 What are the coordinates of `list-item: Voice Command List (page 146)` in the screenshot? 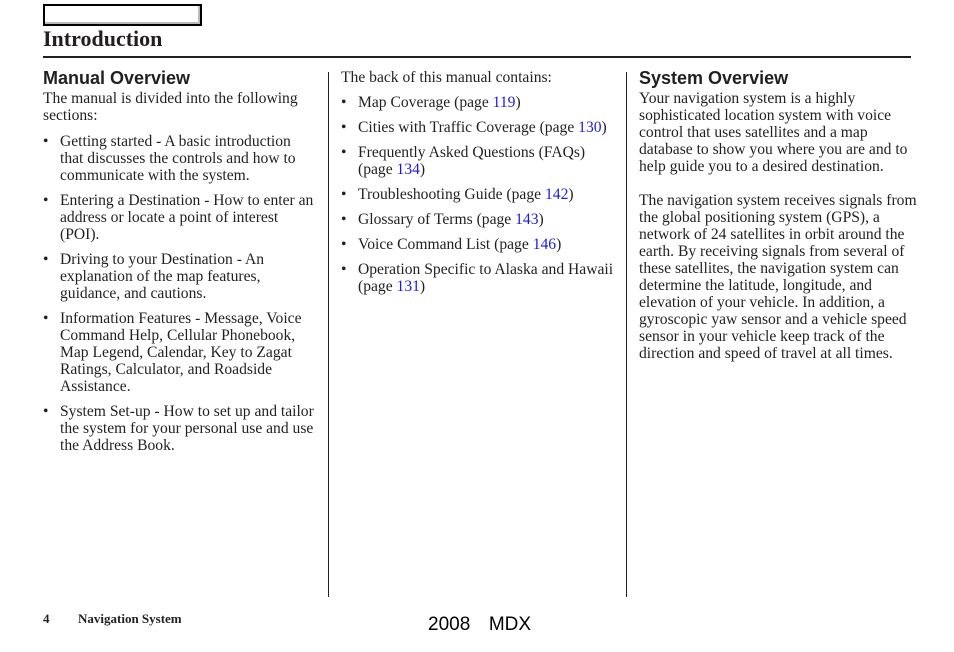 It's located at (478, 244).